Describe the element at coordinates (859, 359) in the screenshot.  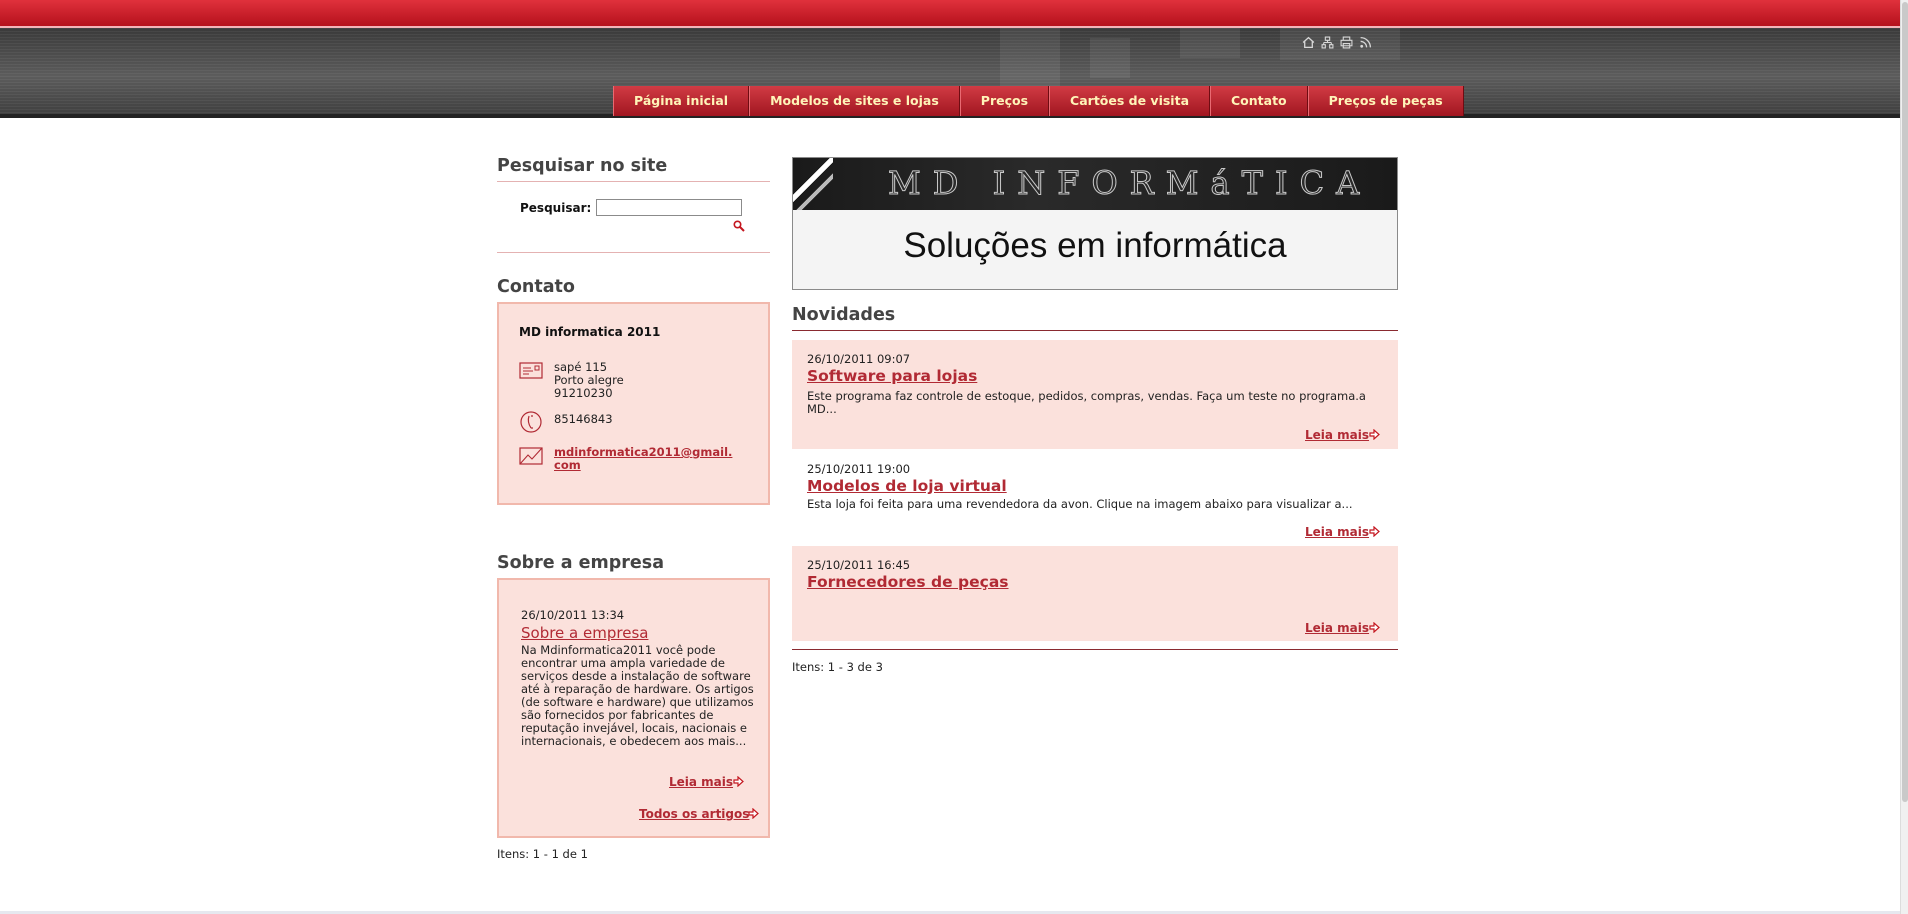
I see `news-date: 26/10/2011 09:07` at that location.